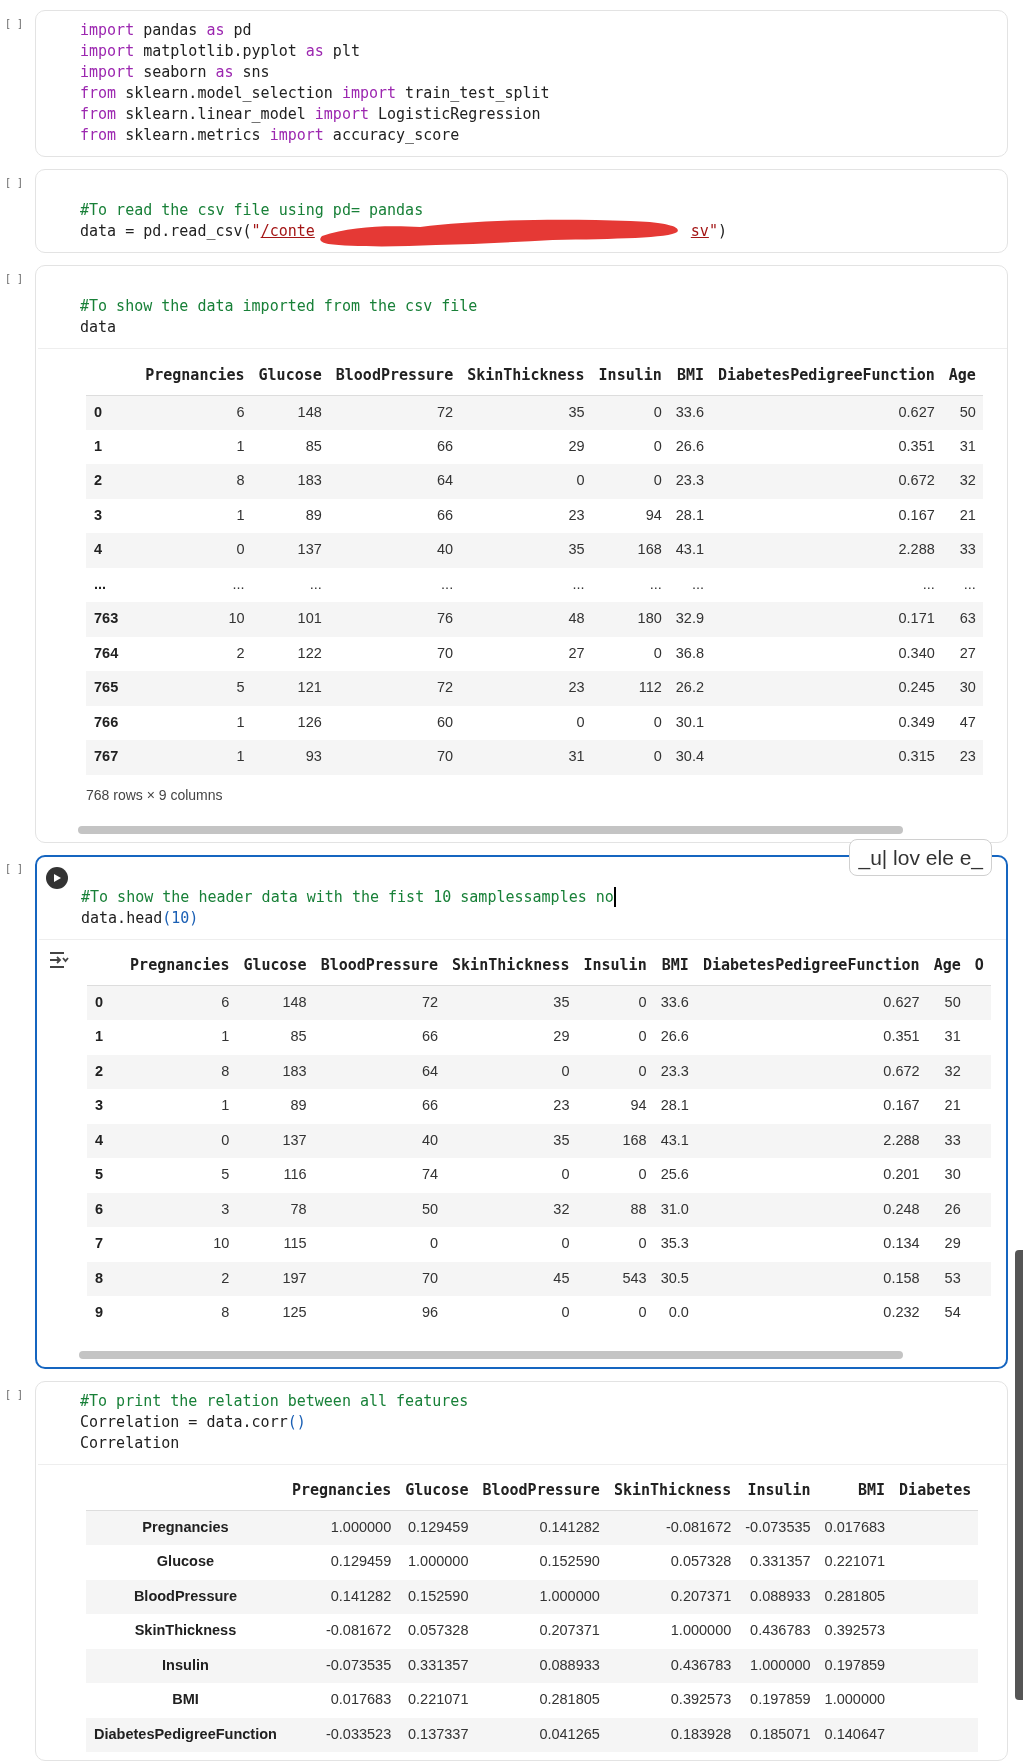 The width and height of the screenshot is (1023, 1764). Describe the element at coordinates (341, 1734) in the screenshot. I see `table-cell: -0.033523` at that location.